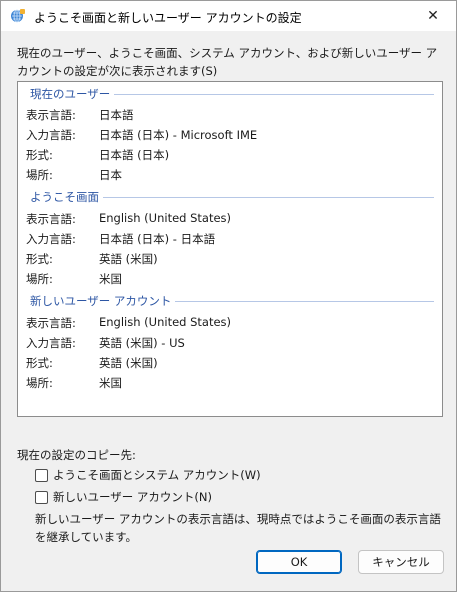  I want to click on group-title: 新しいユーザー アカウント, so click(103, 301).